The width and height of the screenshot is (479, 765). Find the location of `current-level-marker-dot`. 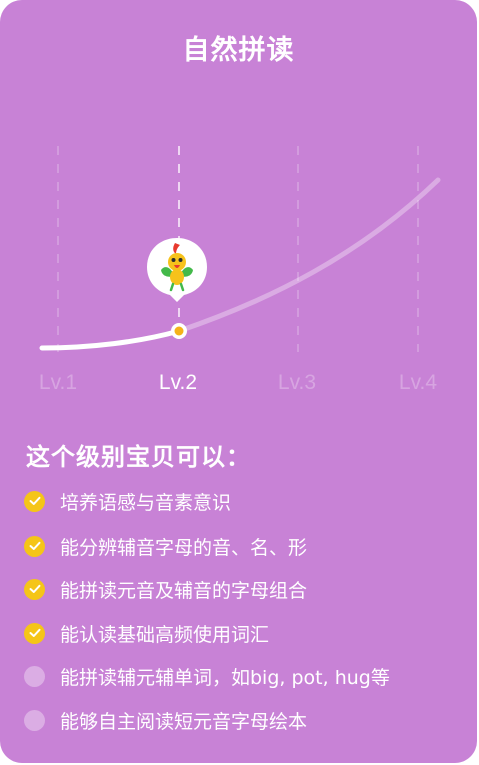

current-level-marker-dot is located at coordinates (179, 331).